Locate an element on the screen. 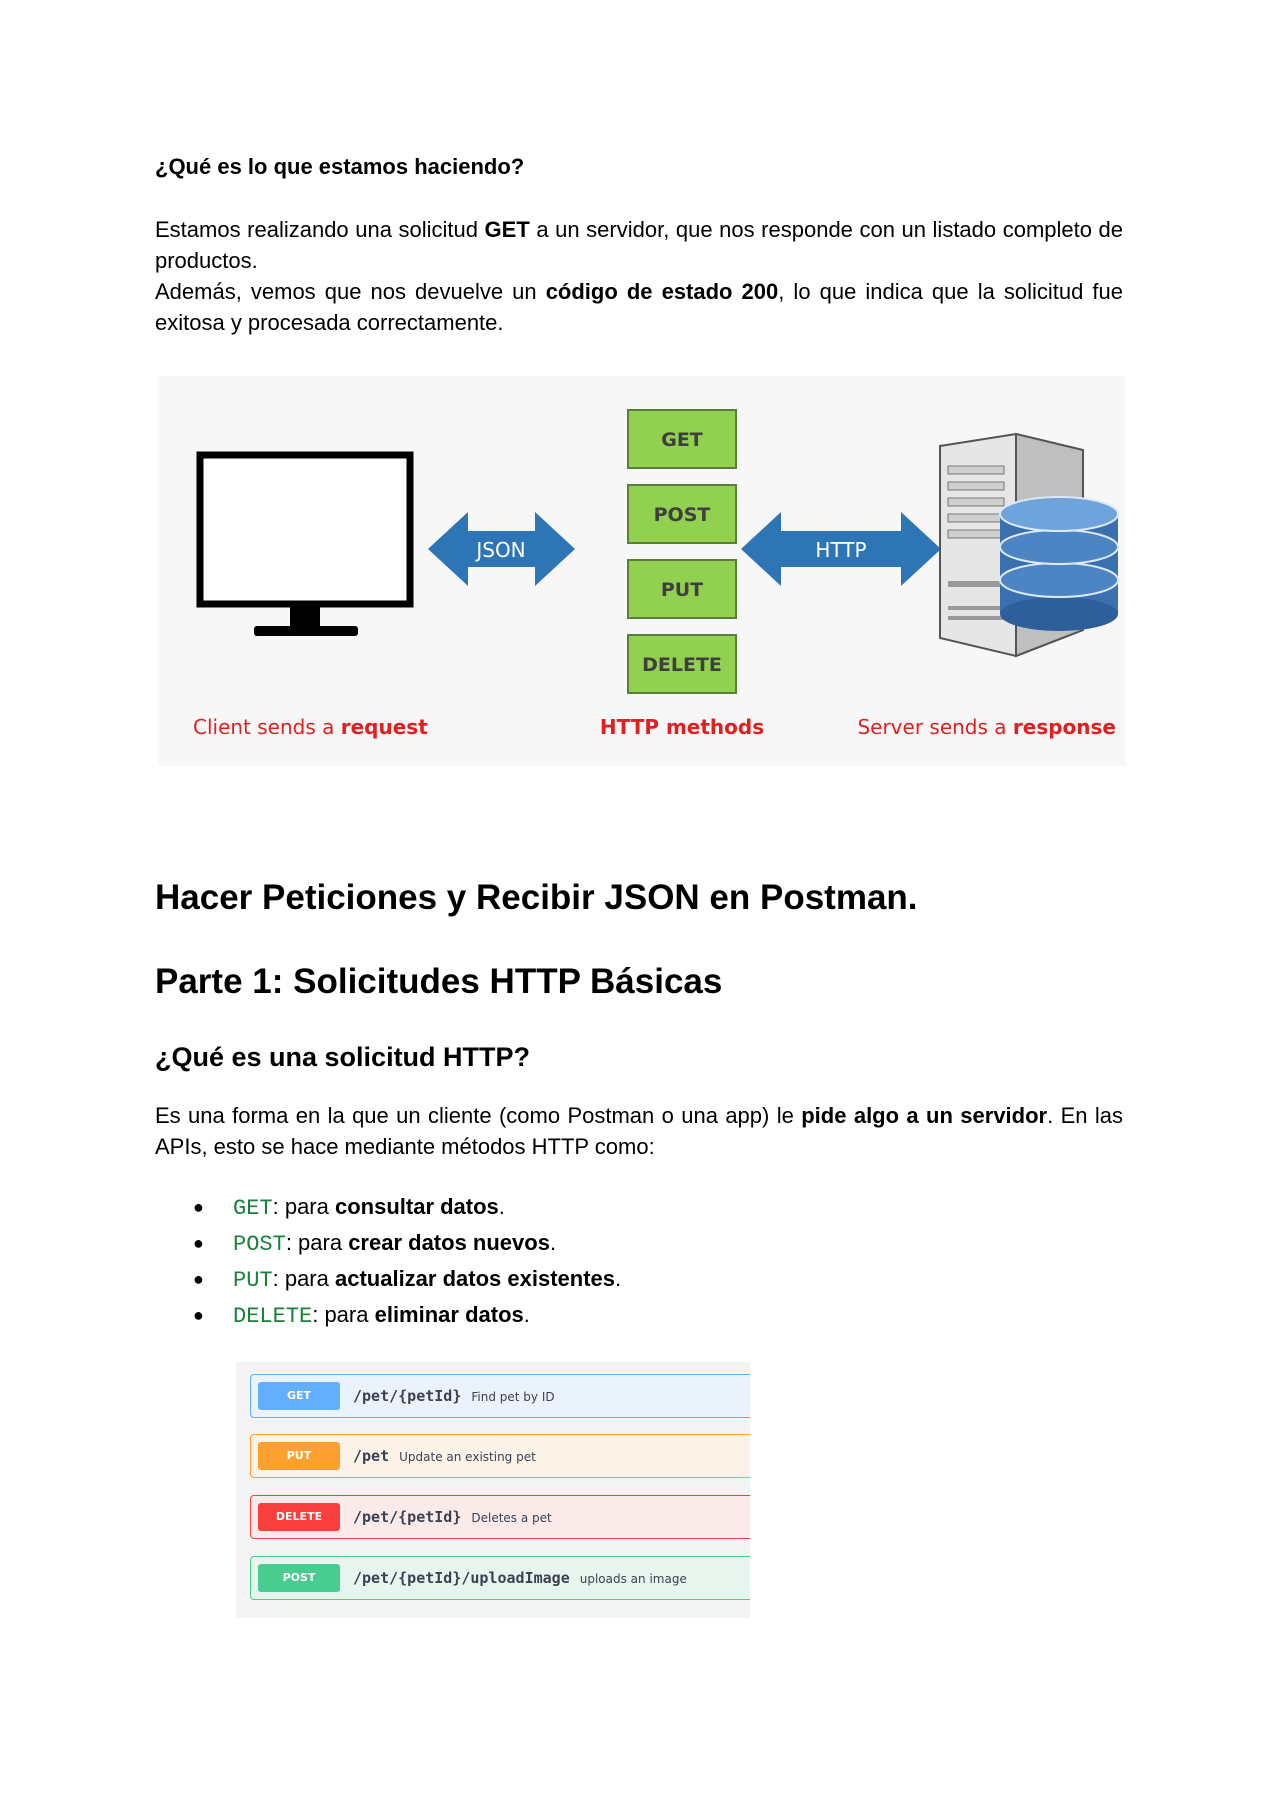  bold-text: código de estado 200 is located at coordinates (662, 291).